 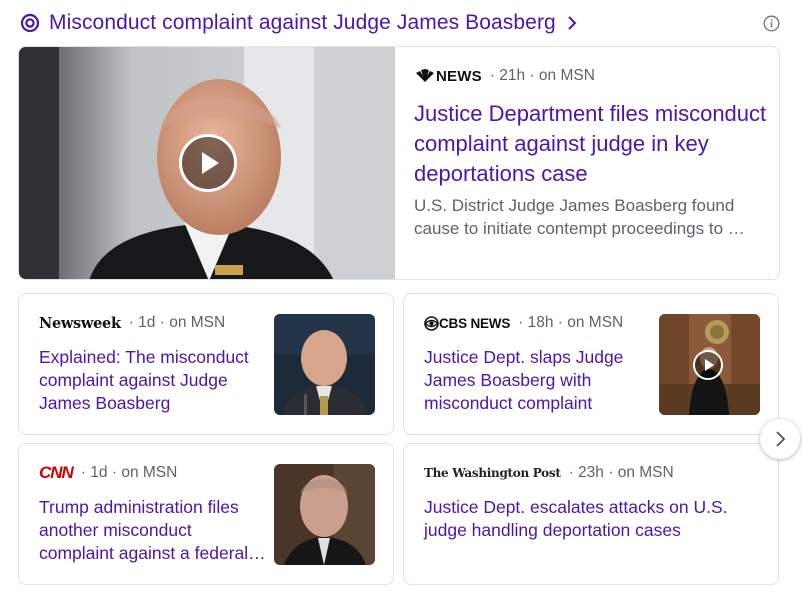 What do you see at coordinates (30, 23) in the screenshot?
I see `circle-ring-icon` at bounding box center [30, 23].